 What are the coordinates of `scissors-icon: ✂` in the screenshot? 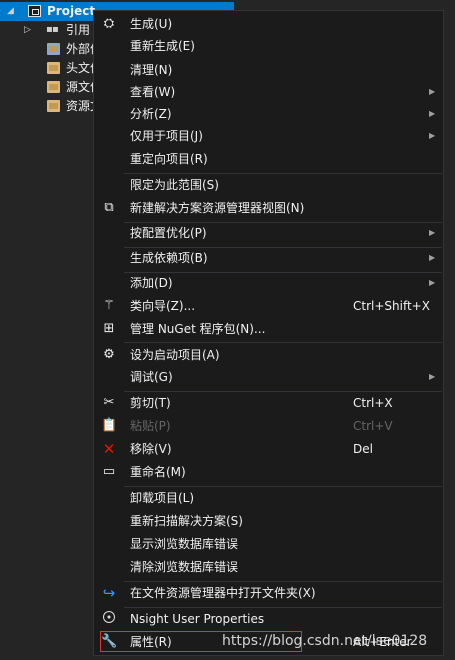 It's located at (109, 402).